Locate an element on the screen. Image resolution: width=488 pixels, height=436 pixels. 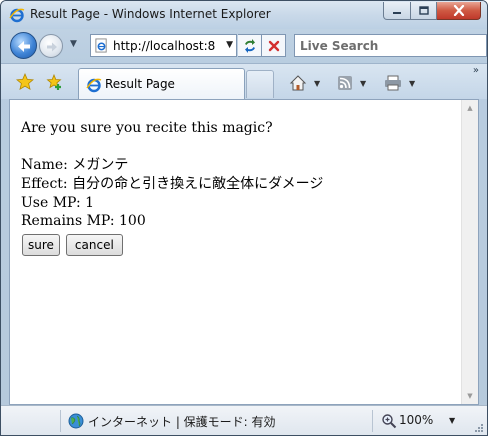
zoom-level: 100% is located at coordinates (416, 420).